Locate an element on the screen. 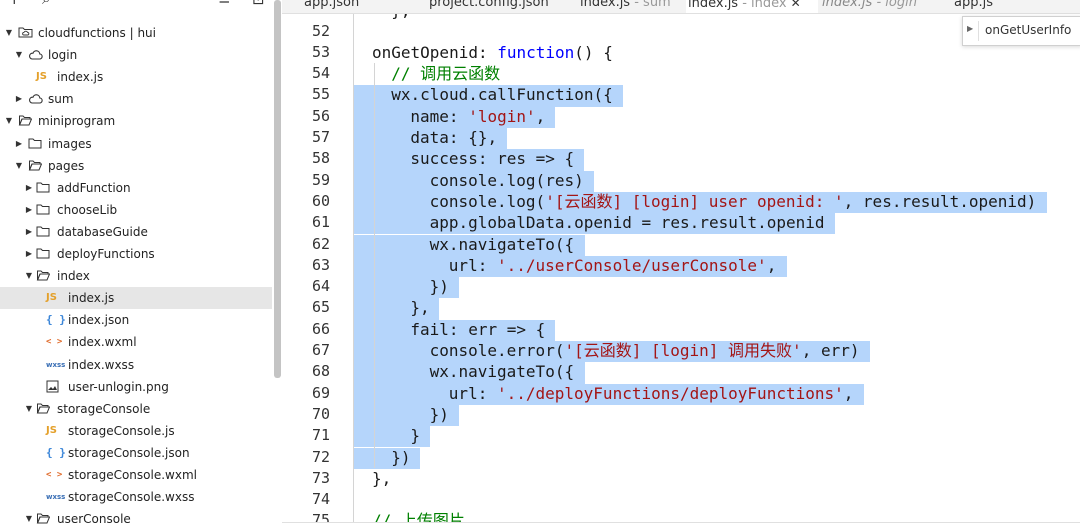  tree-item: ▼ pages is located at coordinates (136, 166).